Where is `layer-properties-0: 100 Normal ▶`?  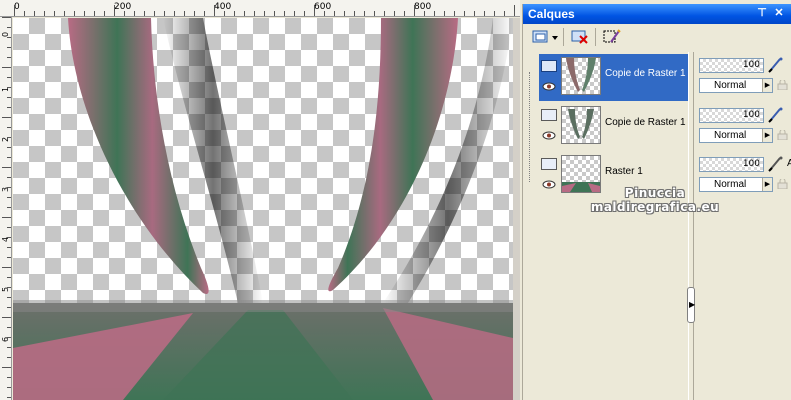
layer-properties-0: 100 Normal ▶ is located at coordinates (745, 77).